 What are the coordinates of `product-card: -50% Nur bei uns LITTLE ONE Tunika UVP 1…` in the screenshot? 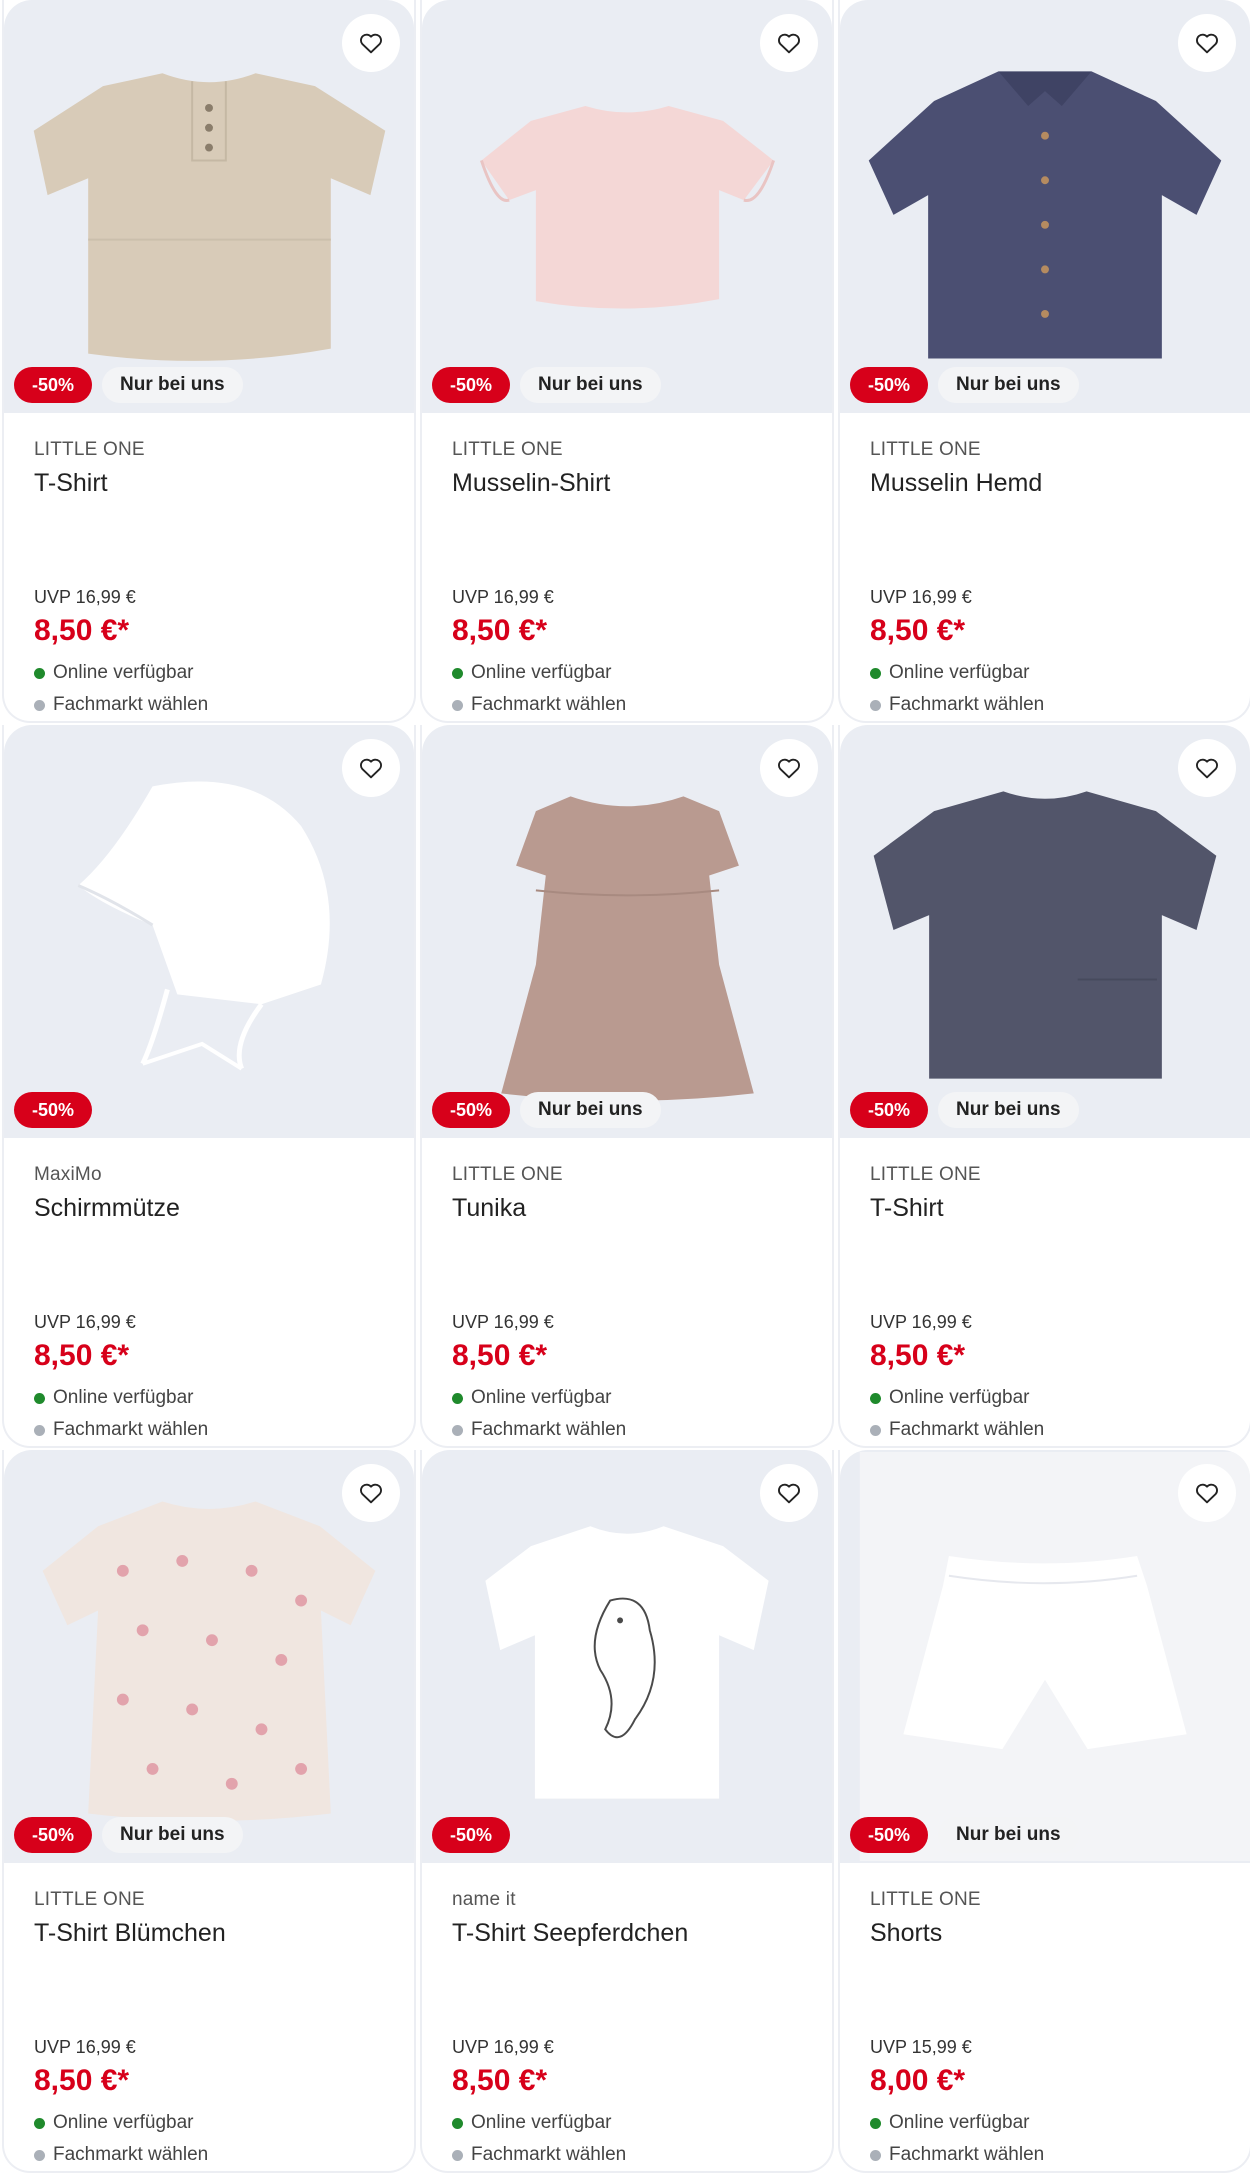 It's located at (627, 1086).